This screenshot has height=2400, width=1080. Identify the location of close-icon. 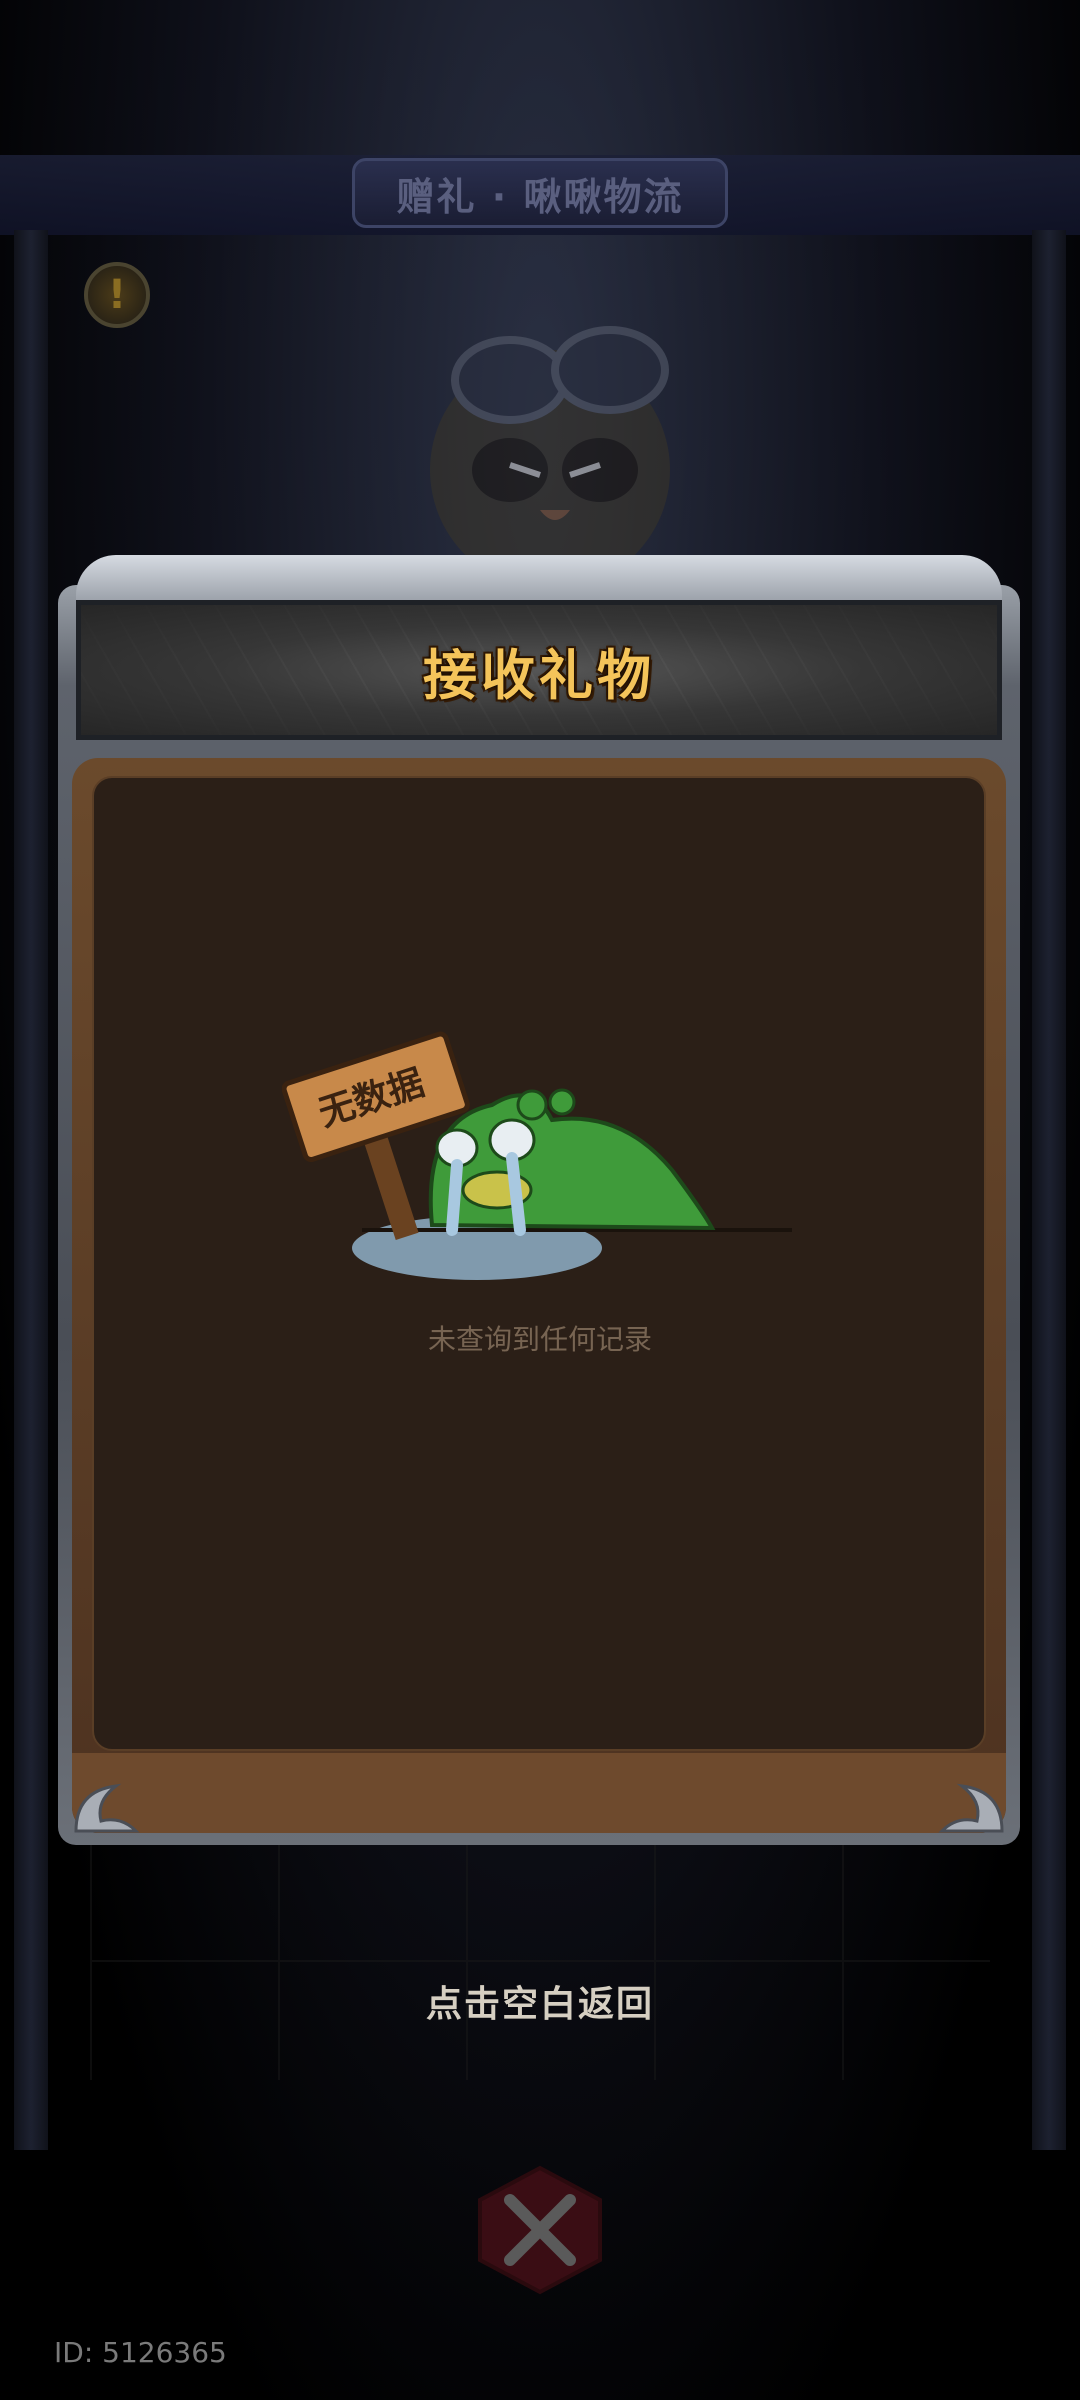
(540, 2230).